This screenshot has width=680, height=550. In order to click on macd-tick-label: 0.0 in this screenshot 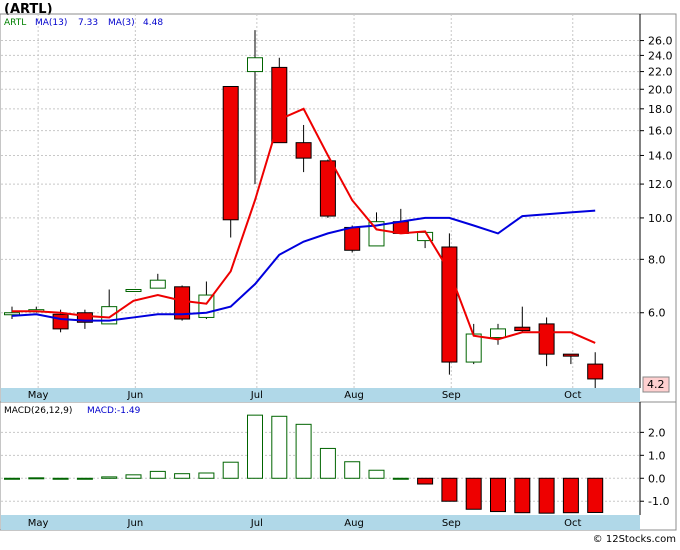, I will do `click(657, 478)`.